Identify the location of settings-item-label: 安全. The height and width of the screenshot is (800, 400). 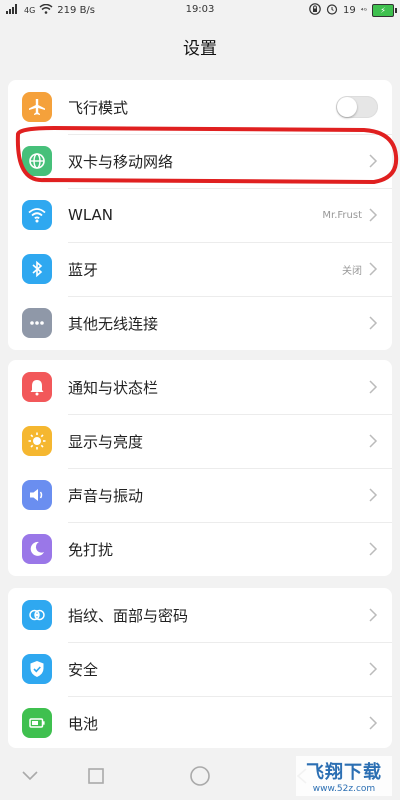
(83, 669).